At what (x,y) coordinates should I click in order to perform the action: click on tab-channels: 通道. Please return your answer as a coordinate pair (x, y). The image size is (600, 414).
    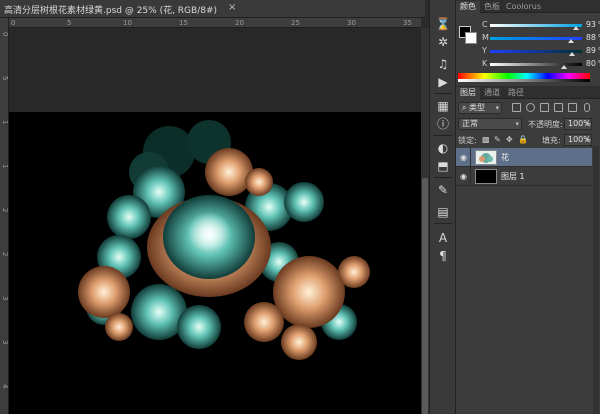
    Looking at the image, I should click on (492, 93).